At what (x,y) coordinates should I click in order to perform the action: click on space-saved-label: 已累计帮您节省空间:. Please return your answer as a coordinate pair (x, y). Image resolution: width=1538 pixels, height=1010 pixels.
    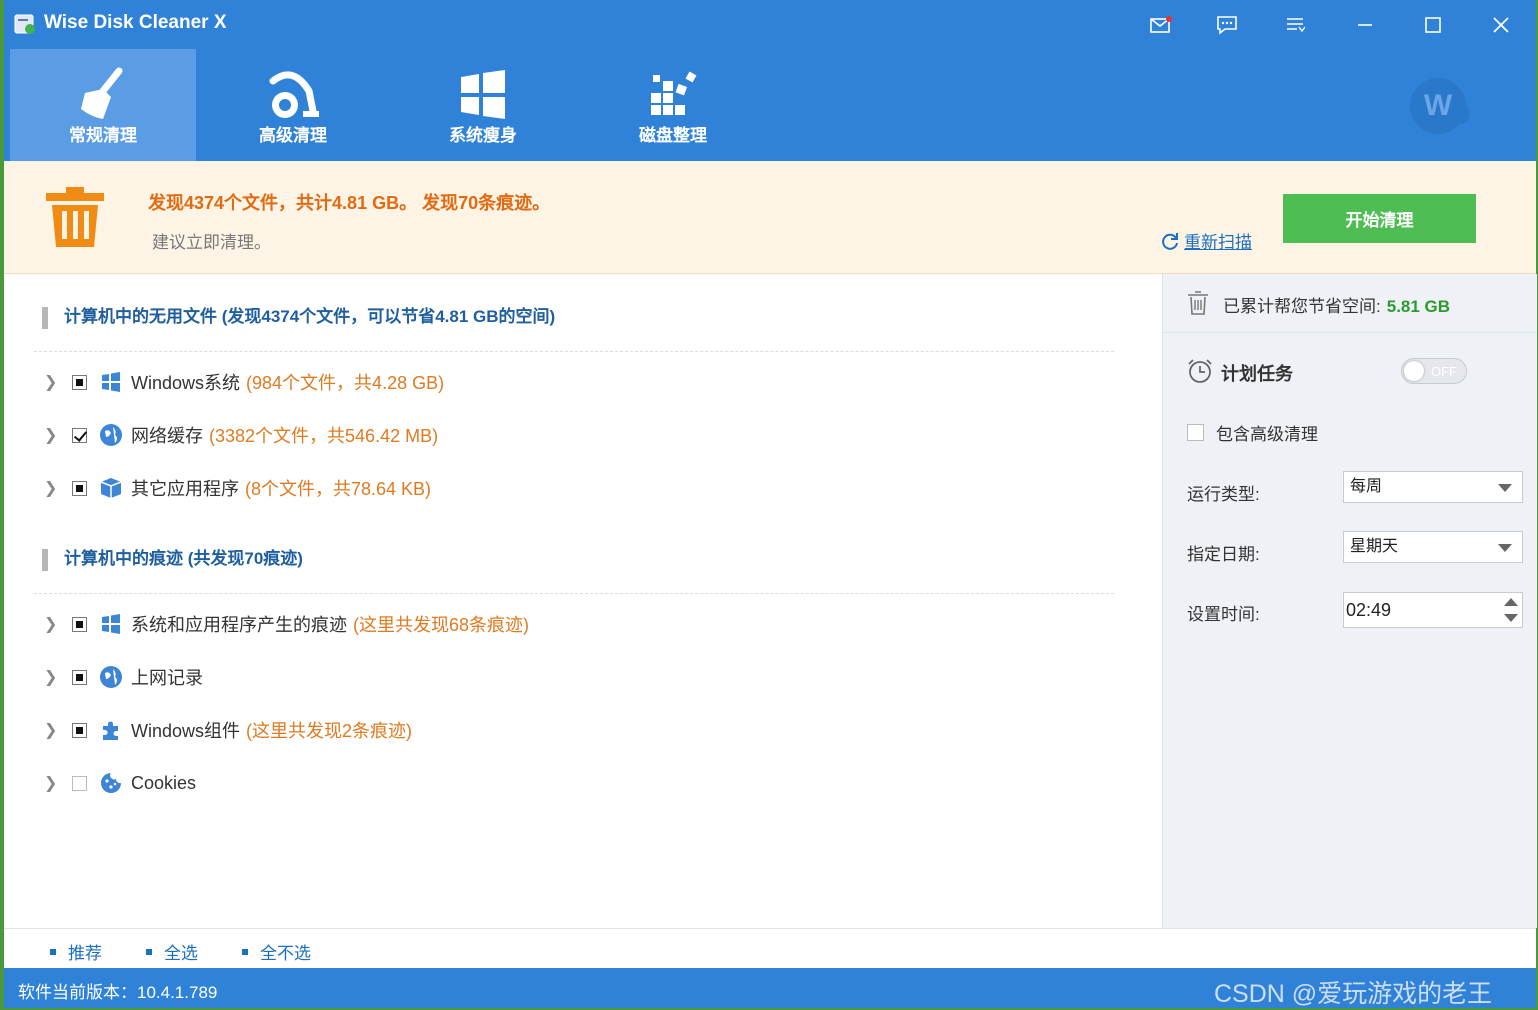
    Looking at the image, I should click on (1302, 306).